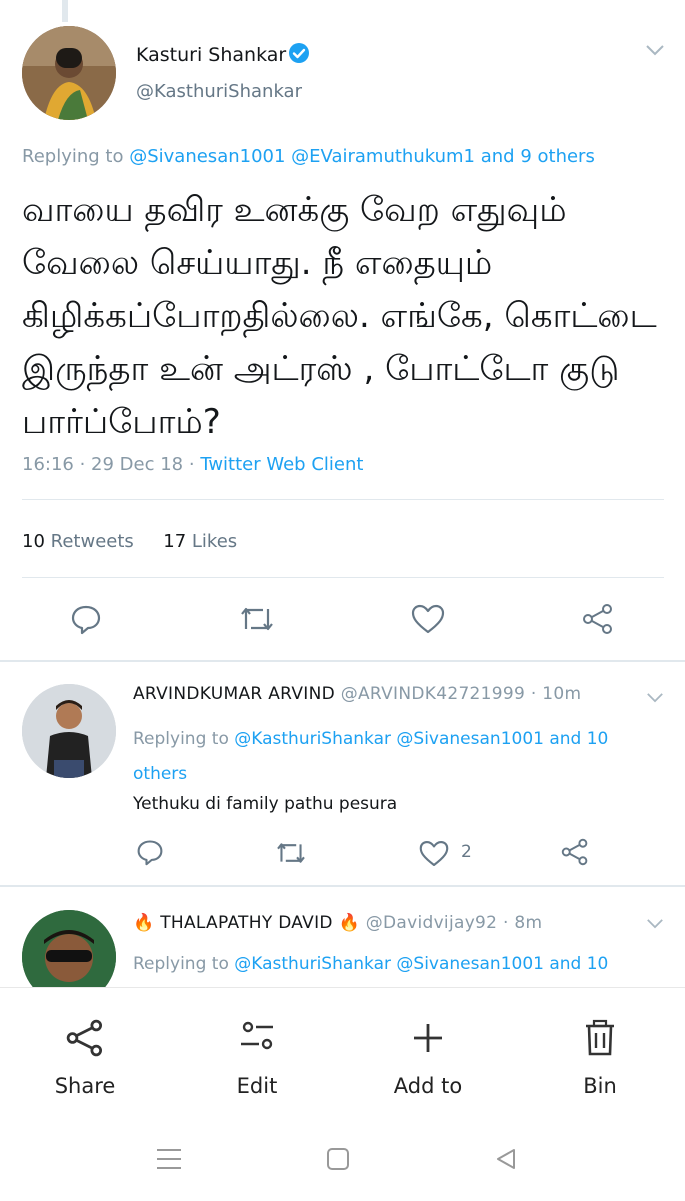 The width and height of the screenshot is (685, 1201). Describe the element at coordinates (466, 852) in the screenshot. I see `like-count: 2` at that location.